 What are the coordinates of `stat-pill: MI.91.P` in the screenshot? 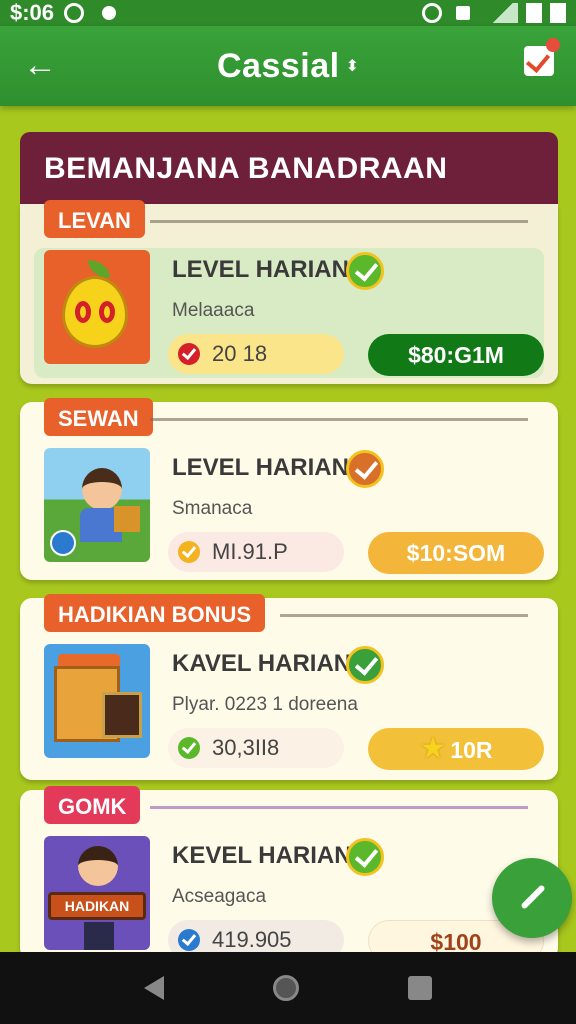 It's located at (256, 552).